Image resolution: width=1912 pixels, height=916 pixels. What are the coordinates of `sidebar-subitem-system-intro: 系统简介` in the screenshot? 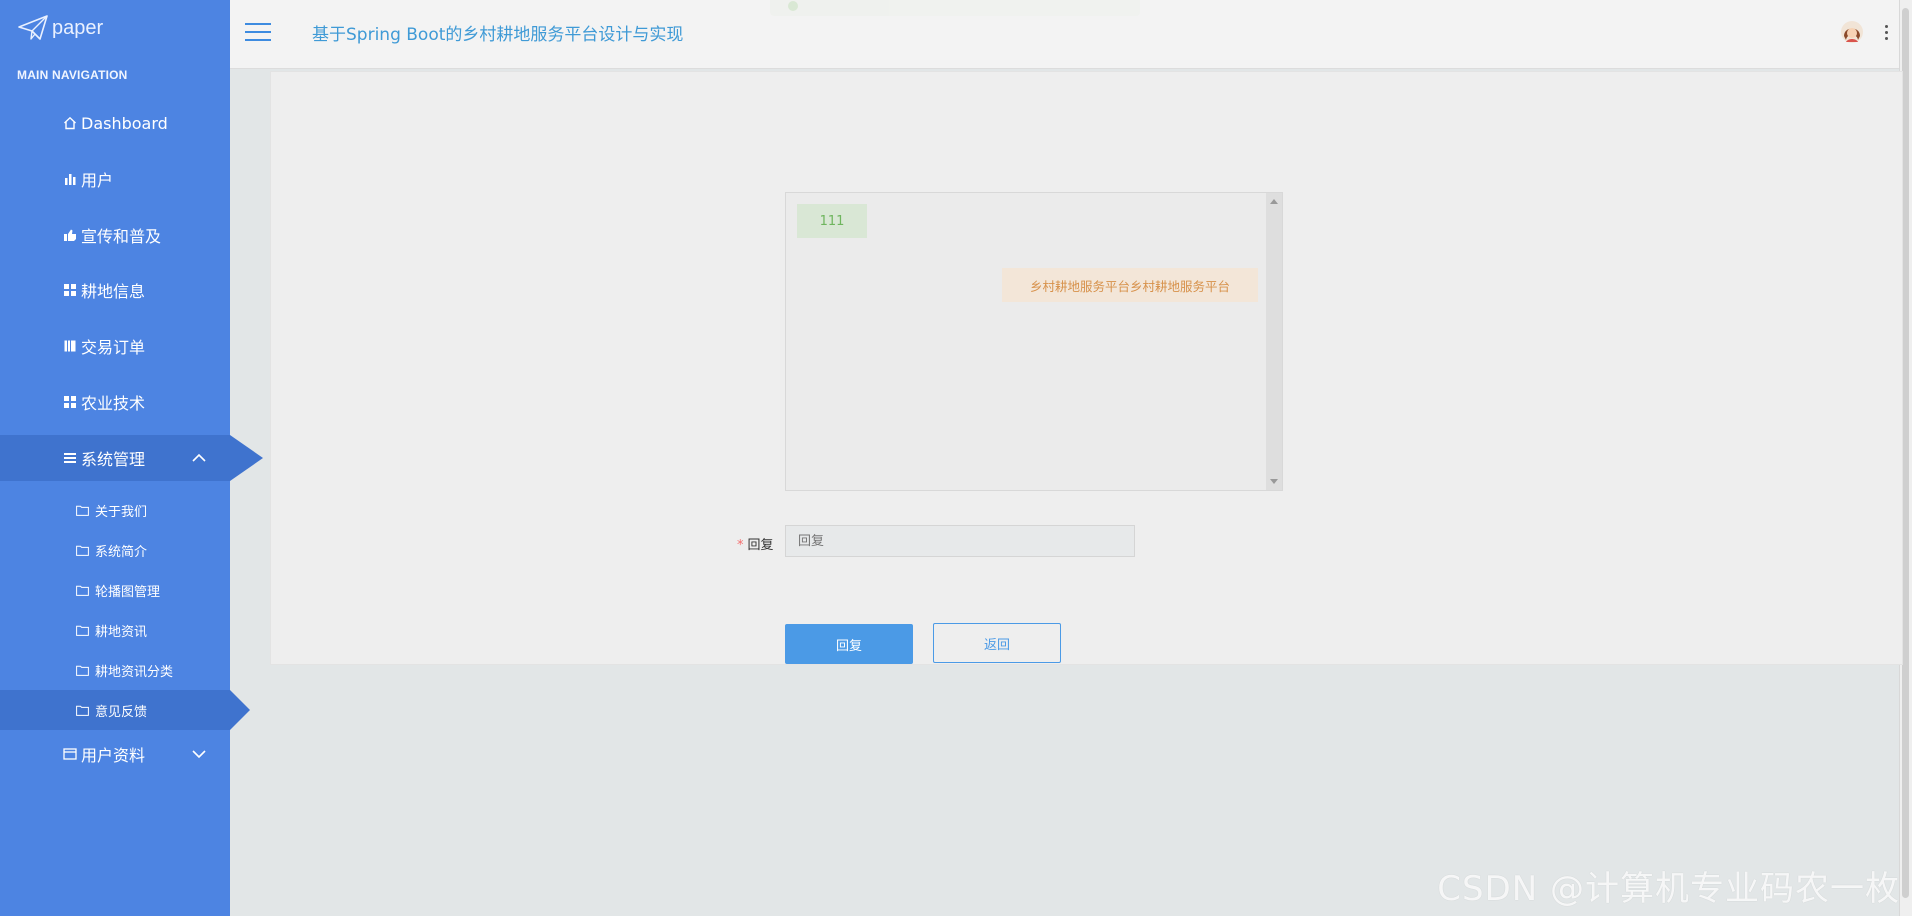 It's located at (115, 550).